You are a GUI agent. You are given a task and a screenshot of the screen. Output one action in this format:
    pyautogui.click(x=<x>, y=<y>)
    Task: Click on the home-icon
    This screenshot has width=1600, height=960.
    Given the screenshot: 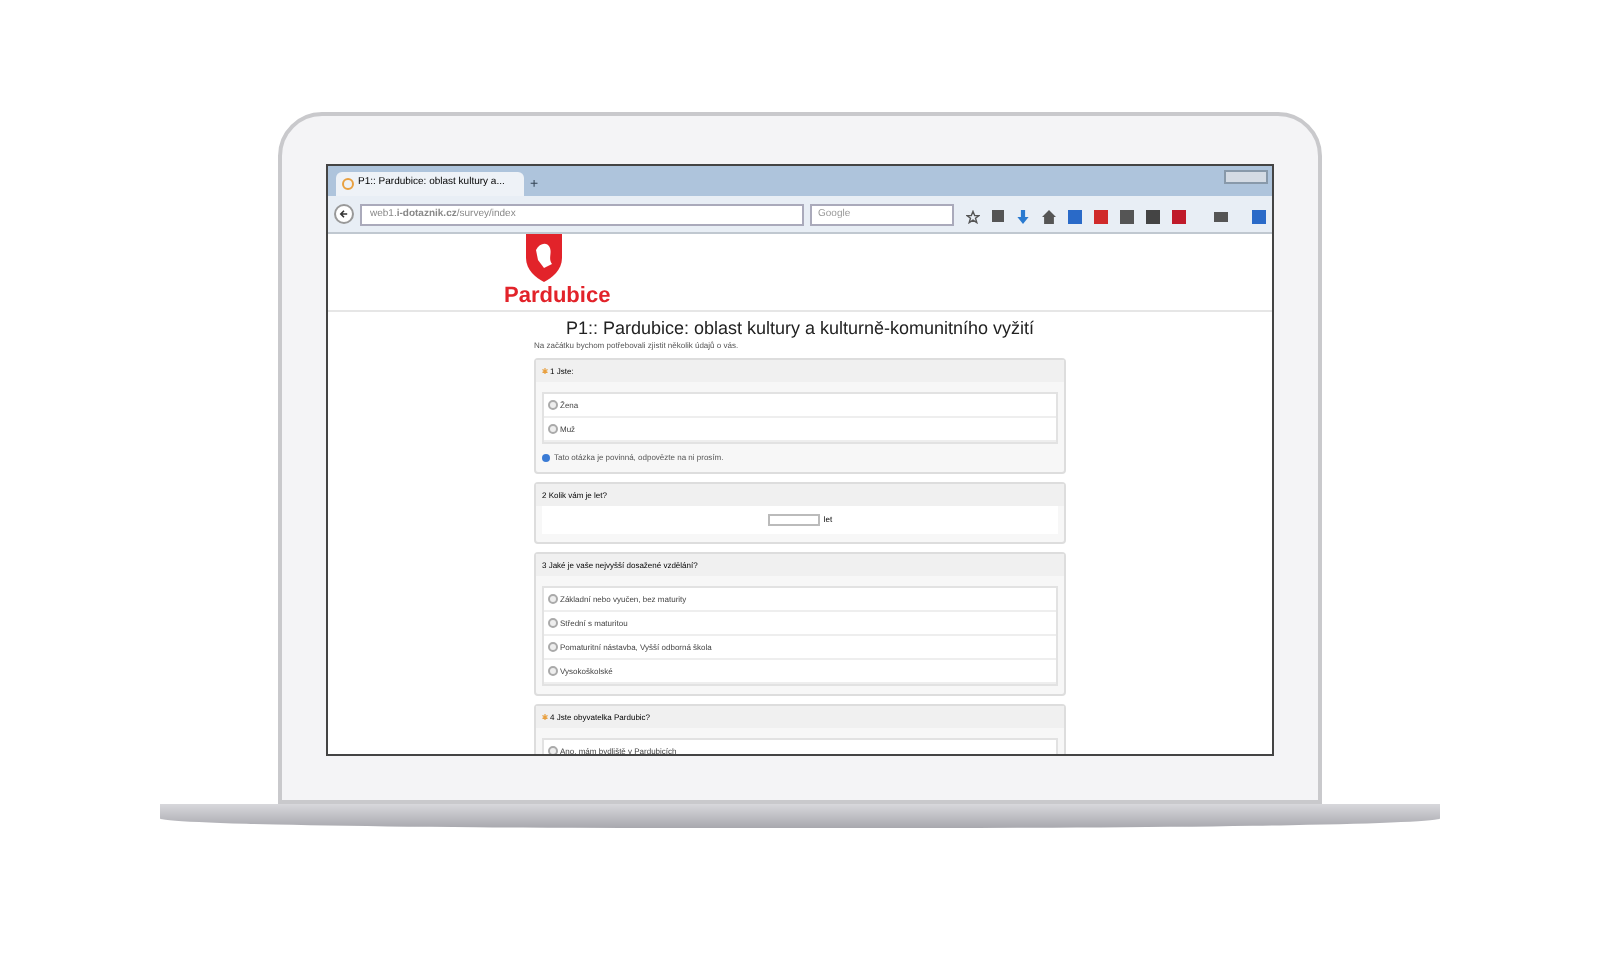 What is the action you would take?
    pyautogui.click(x=1049, y=216)
    